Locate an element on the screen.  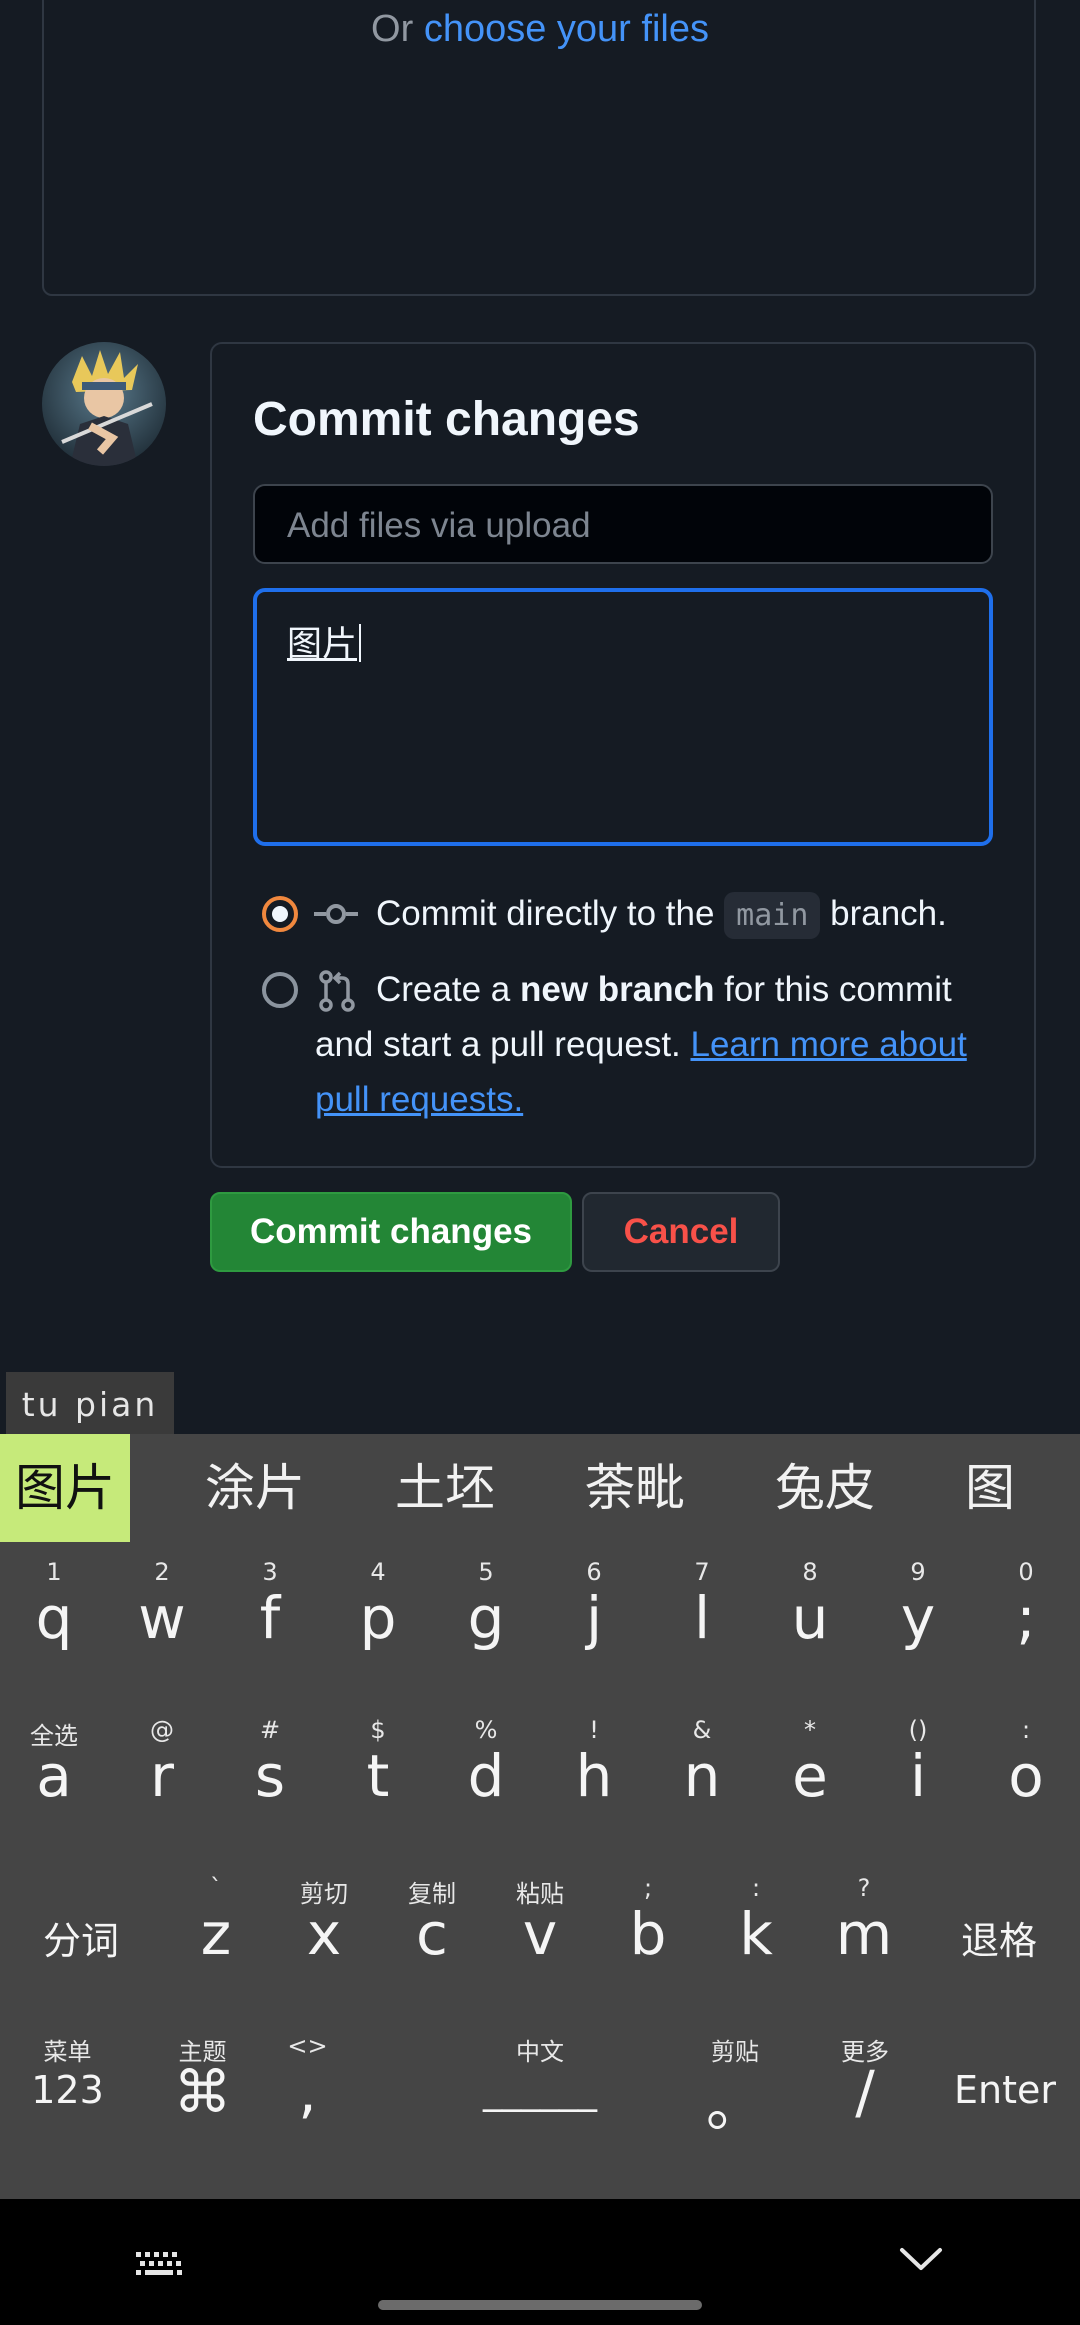
key-row1-6: 7l is located at coordinates (702, 1625).